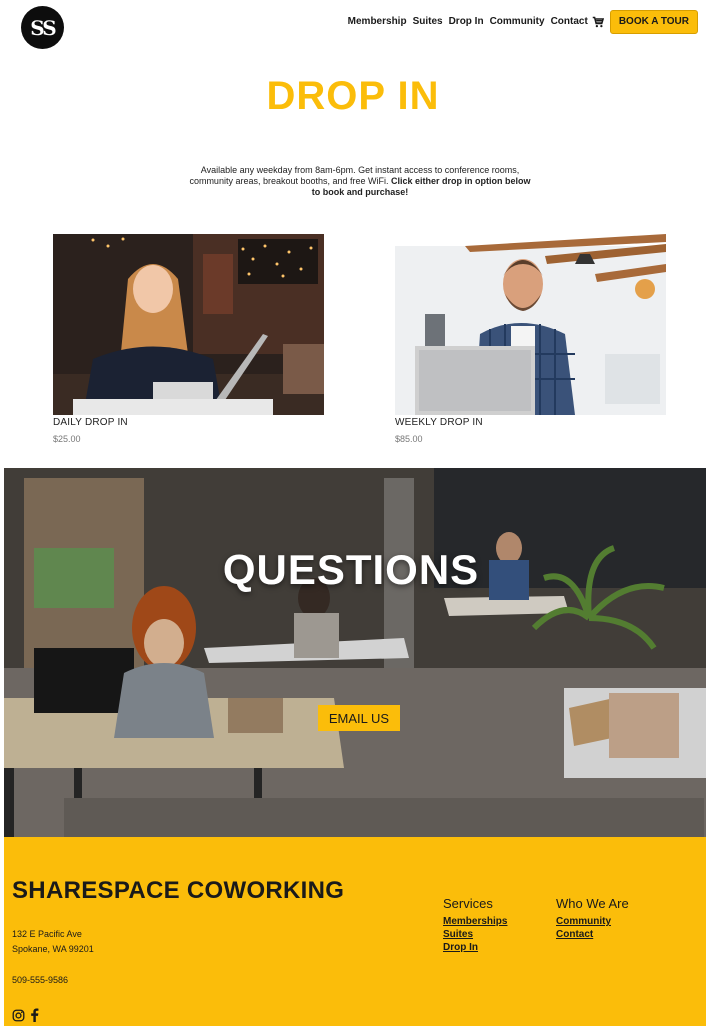 The width and height of the screenshot is (706, 1026). Describe the element at coordinates (475, 934) in the screenshot. I see `footer-link-suites: Suites` at that location.